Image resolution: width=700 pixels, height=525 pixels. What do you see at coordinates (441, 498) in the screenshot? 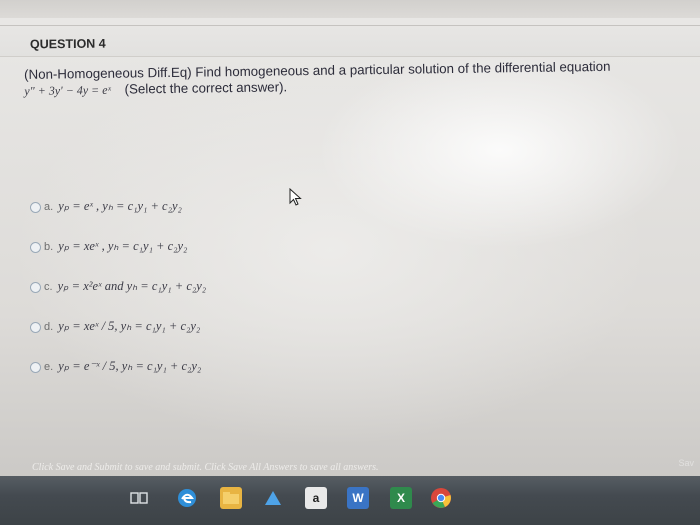
I see `chrome-icon` at bounding box center [441, 498].